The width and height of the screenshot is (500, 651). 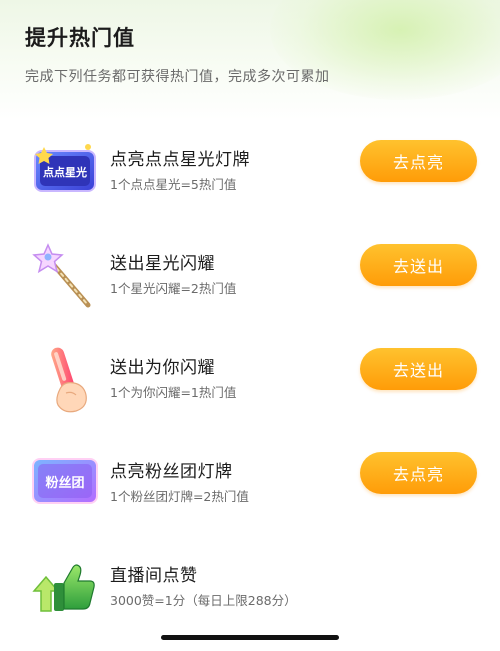 What do you see at coordinates (177, 54) in the screenshot?
I see `header: 提升热门值 完成下列任务都可获得热门值，完成多次可累加` at bounding box center [177, 54].